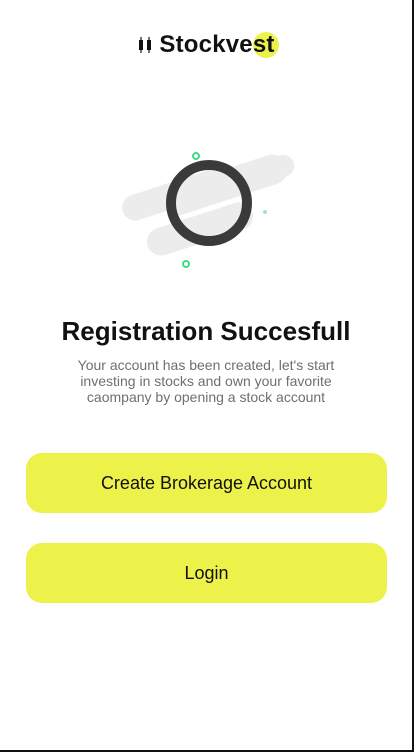 This screenshot has height=752, width=414. I want to click on brand-header: Stockvest, so click(206, 45).